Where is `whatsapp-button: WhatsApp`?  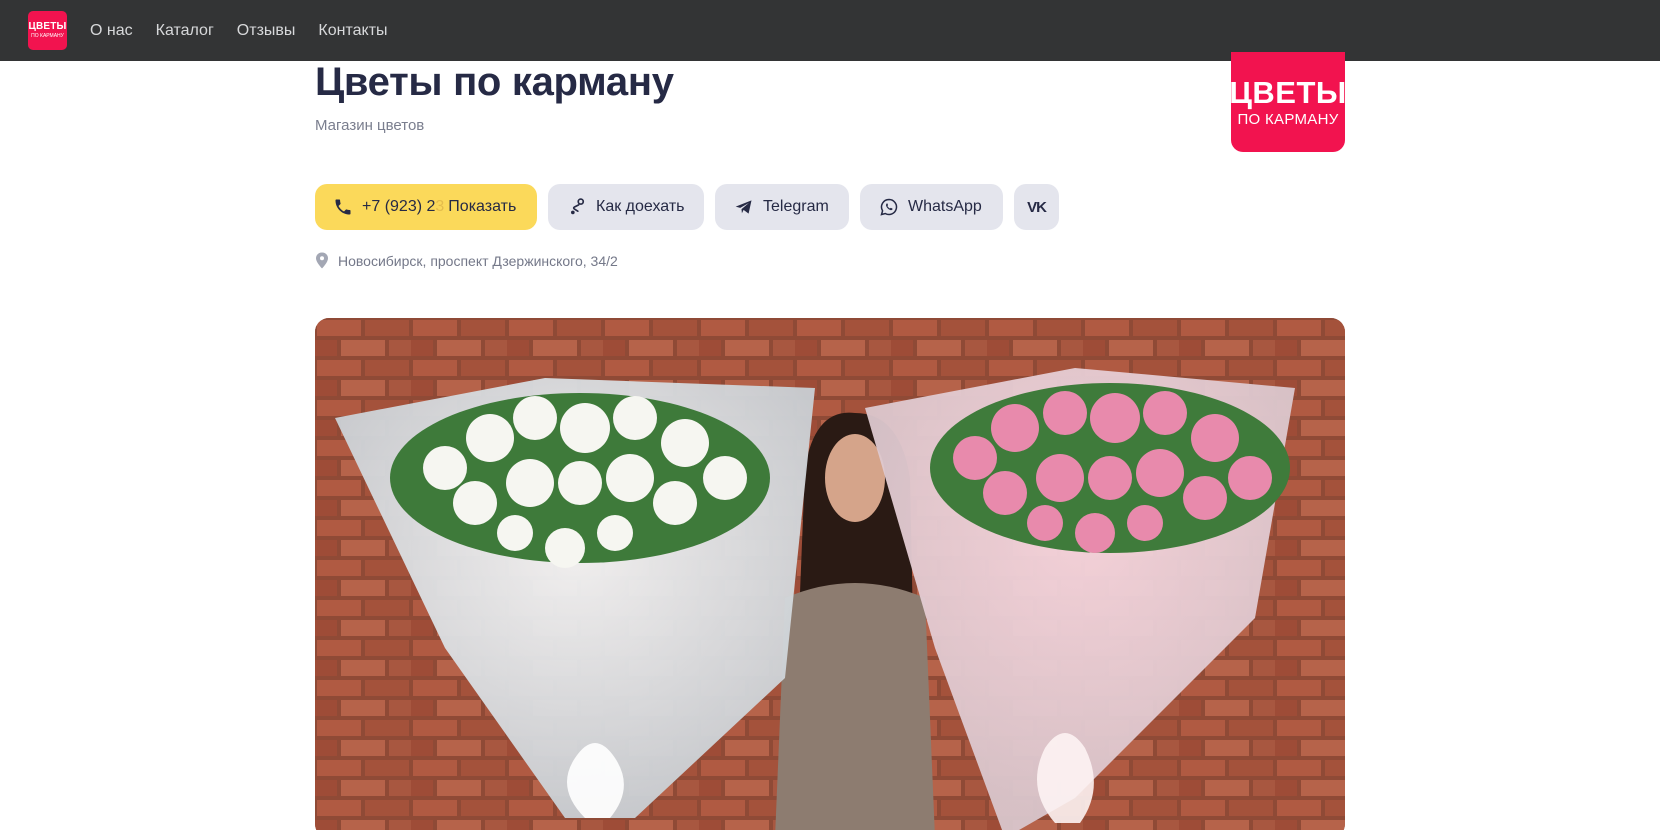
whatsapp-button: WhatsApp is located at coordinates (931, 207).